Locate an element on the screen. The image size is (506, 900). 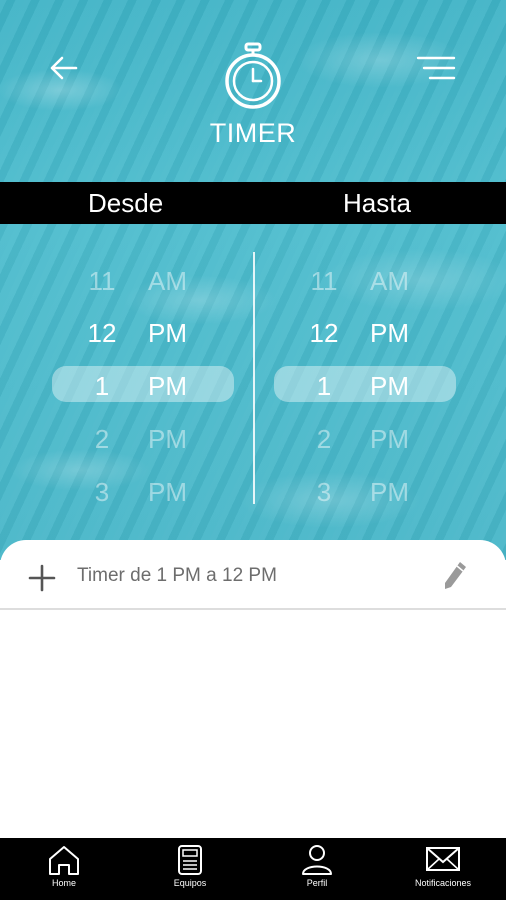
pencil-icon is located at coordinates (455, 575).